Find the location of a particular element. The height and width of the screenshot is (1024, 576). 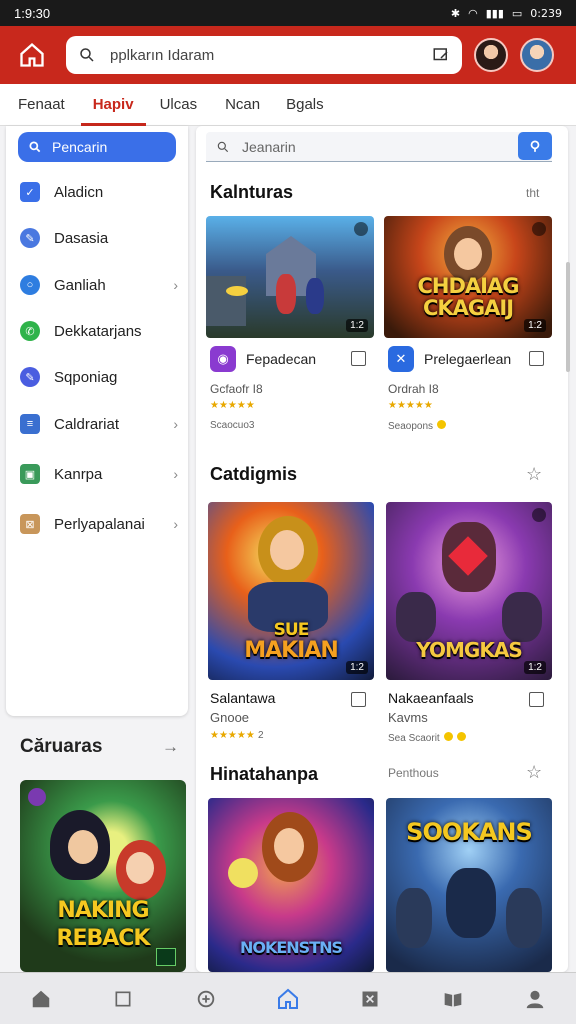

card-art-text: CKAGAIJ is located at coordinates (468, 308).